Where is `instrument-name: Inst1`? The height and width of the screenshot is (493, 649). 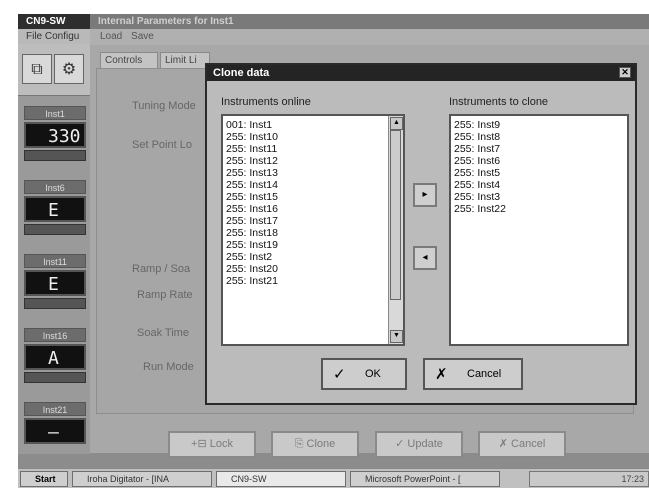
instrument-name: Inst1 is located at coordinates (55, 113).